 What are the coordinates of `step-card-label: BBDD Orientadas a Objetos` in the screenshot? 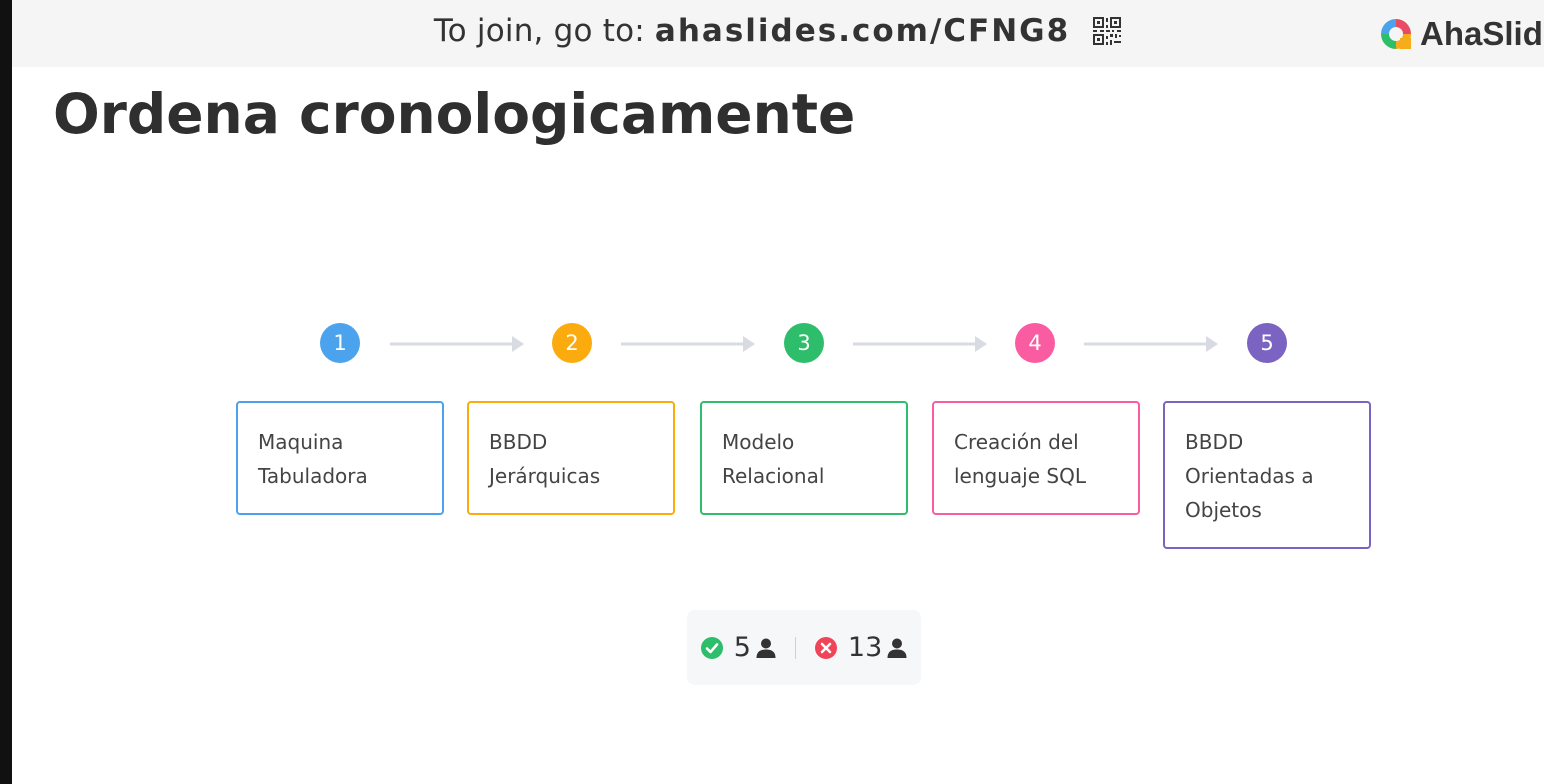 It's located at (1249, 476).